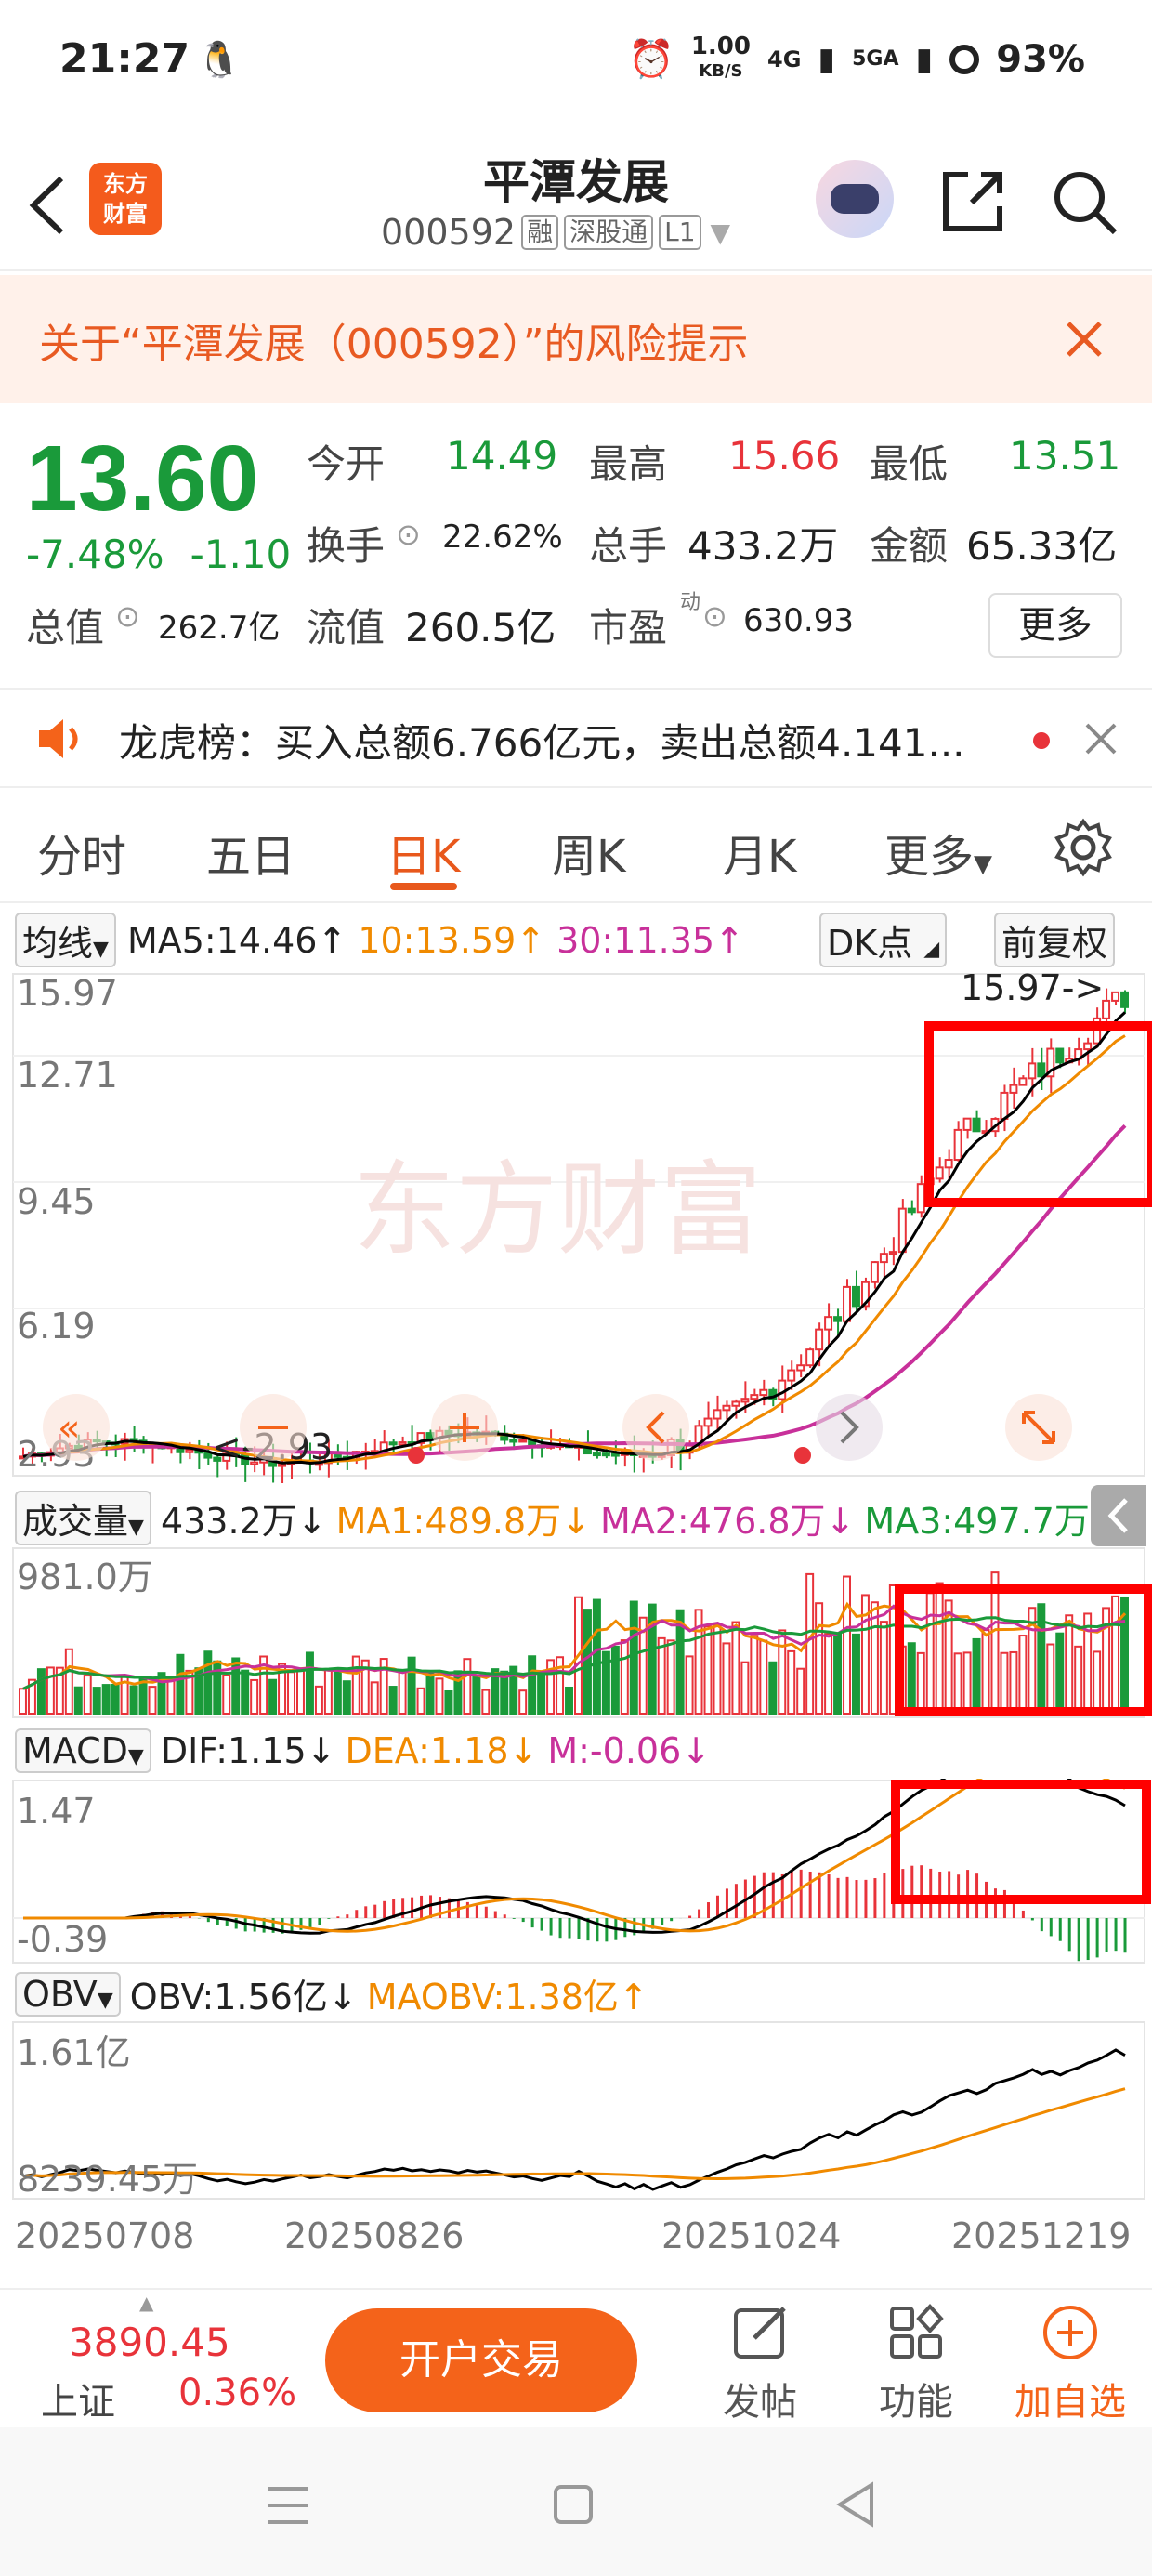  Describe the element at coordinates (576, 69) in the screenshot. I see `status-bar: 21:27 🐧 ⏰ 1.00 KB/S 4G ▮ 5GA ▮ 93%` at that location.